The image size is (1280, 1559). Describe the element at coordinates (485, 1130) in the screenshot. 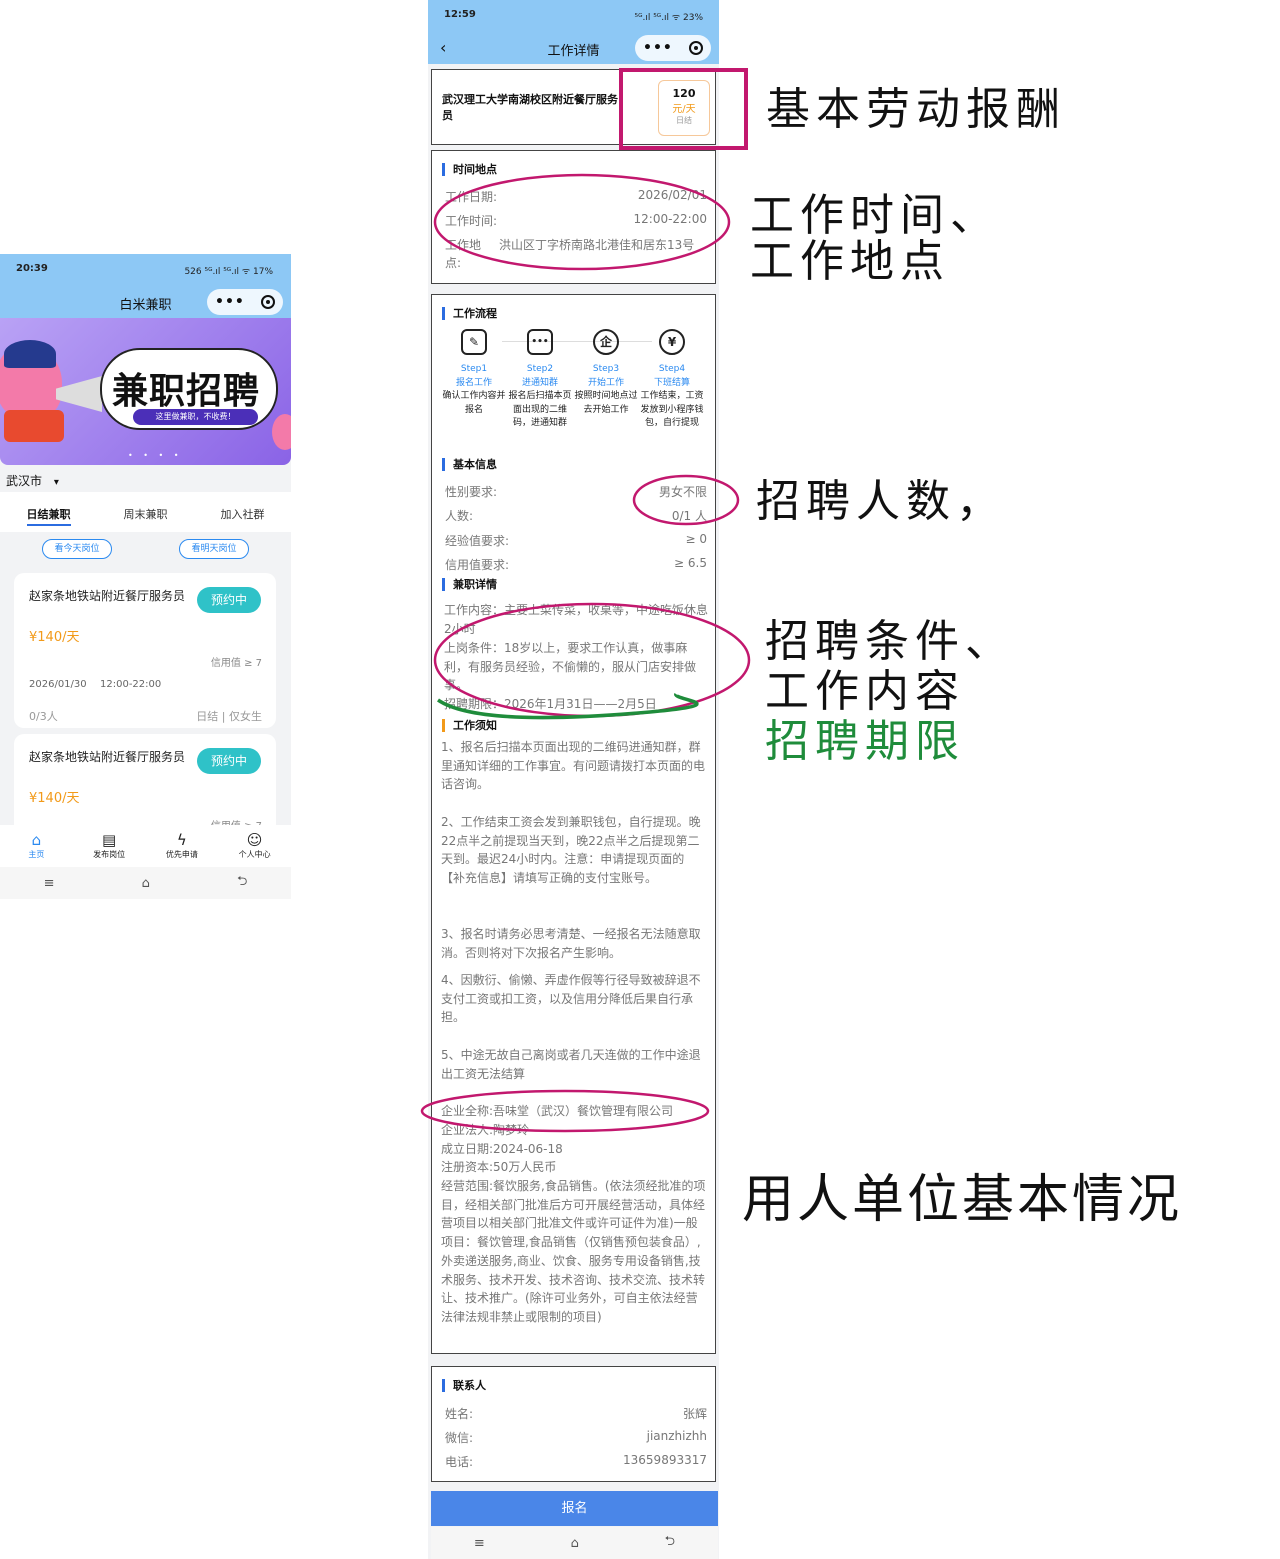

I see `company-legal: 企业法人:陶梦玲` at that location.